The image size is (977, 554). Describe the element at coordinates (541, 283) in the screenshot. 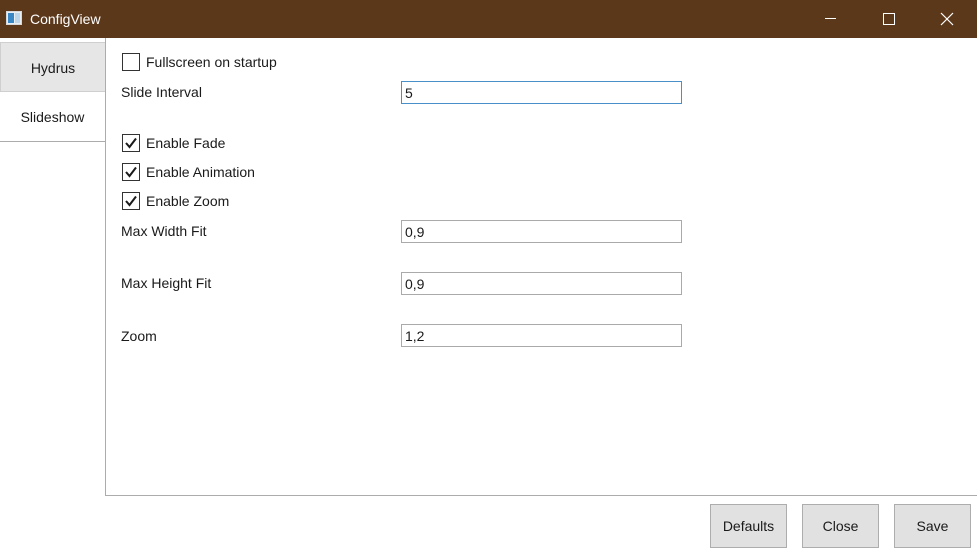

I see `max-height-fit-input` at that location.